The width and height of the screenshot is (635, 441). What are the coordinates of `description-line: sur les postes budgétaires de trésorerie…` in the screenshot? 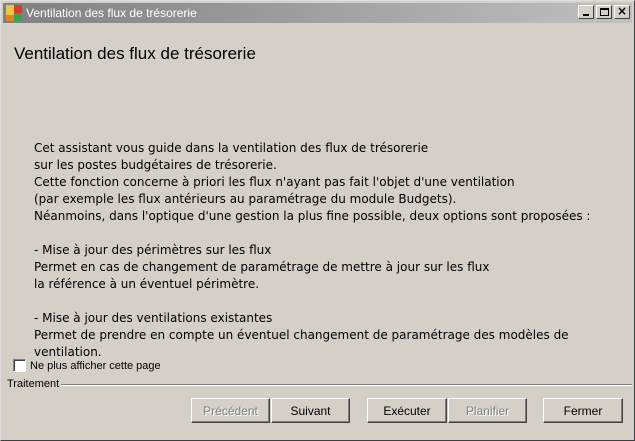 It's located at (155, 165).